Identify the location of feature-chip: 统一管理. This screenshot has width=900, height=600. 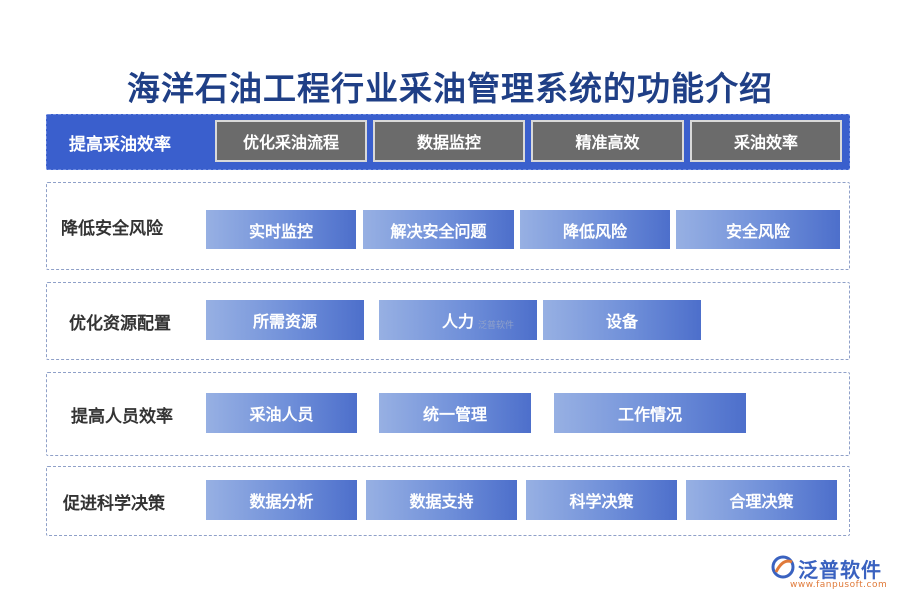
(455, 413).